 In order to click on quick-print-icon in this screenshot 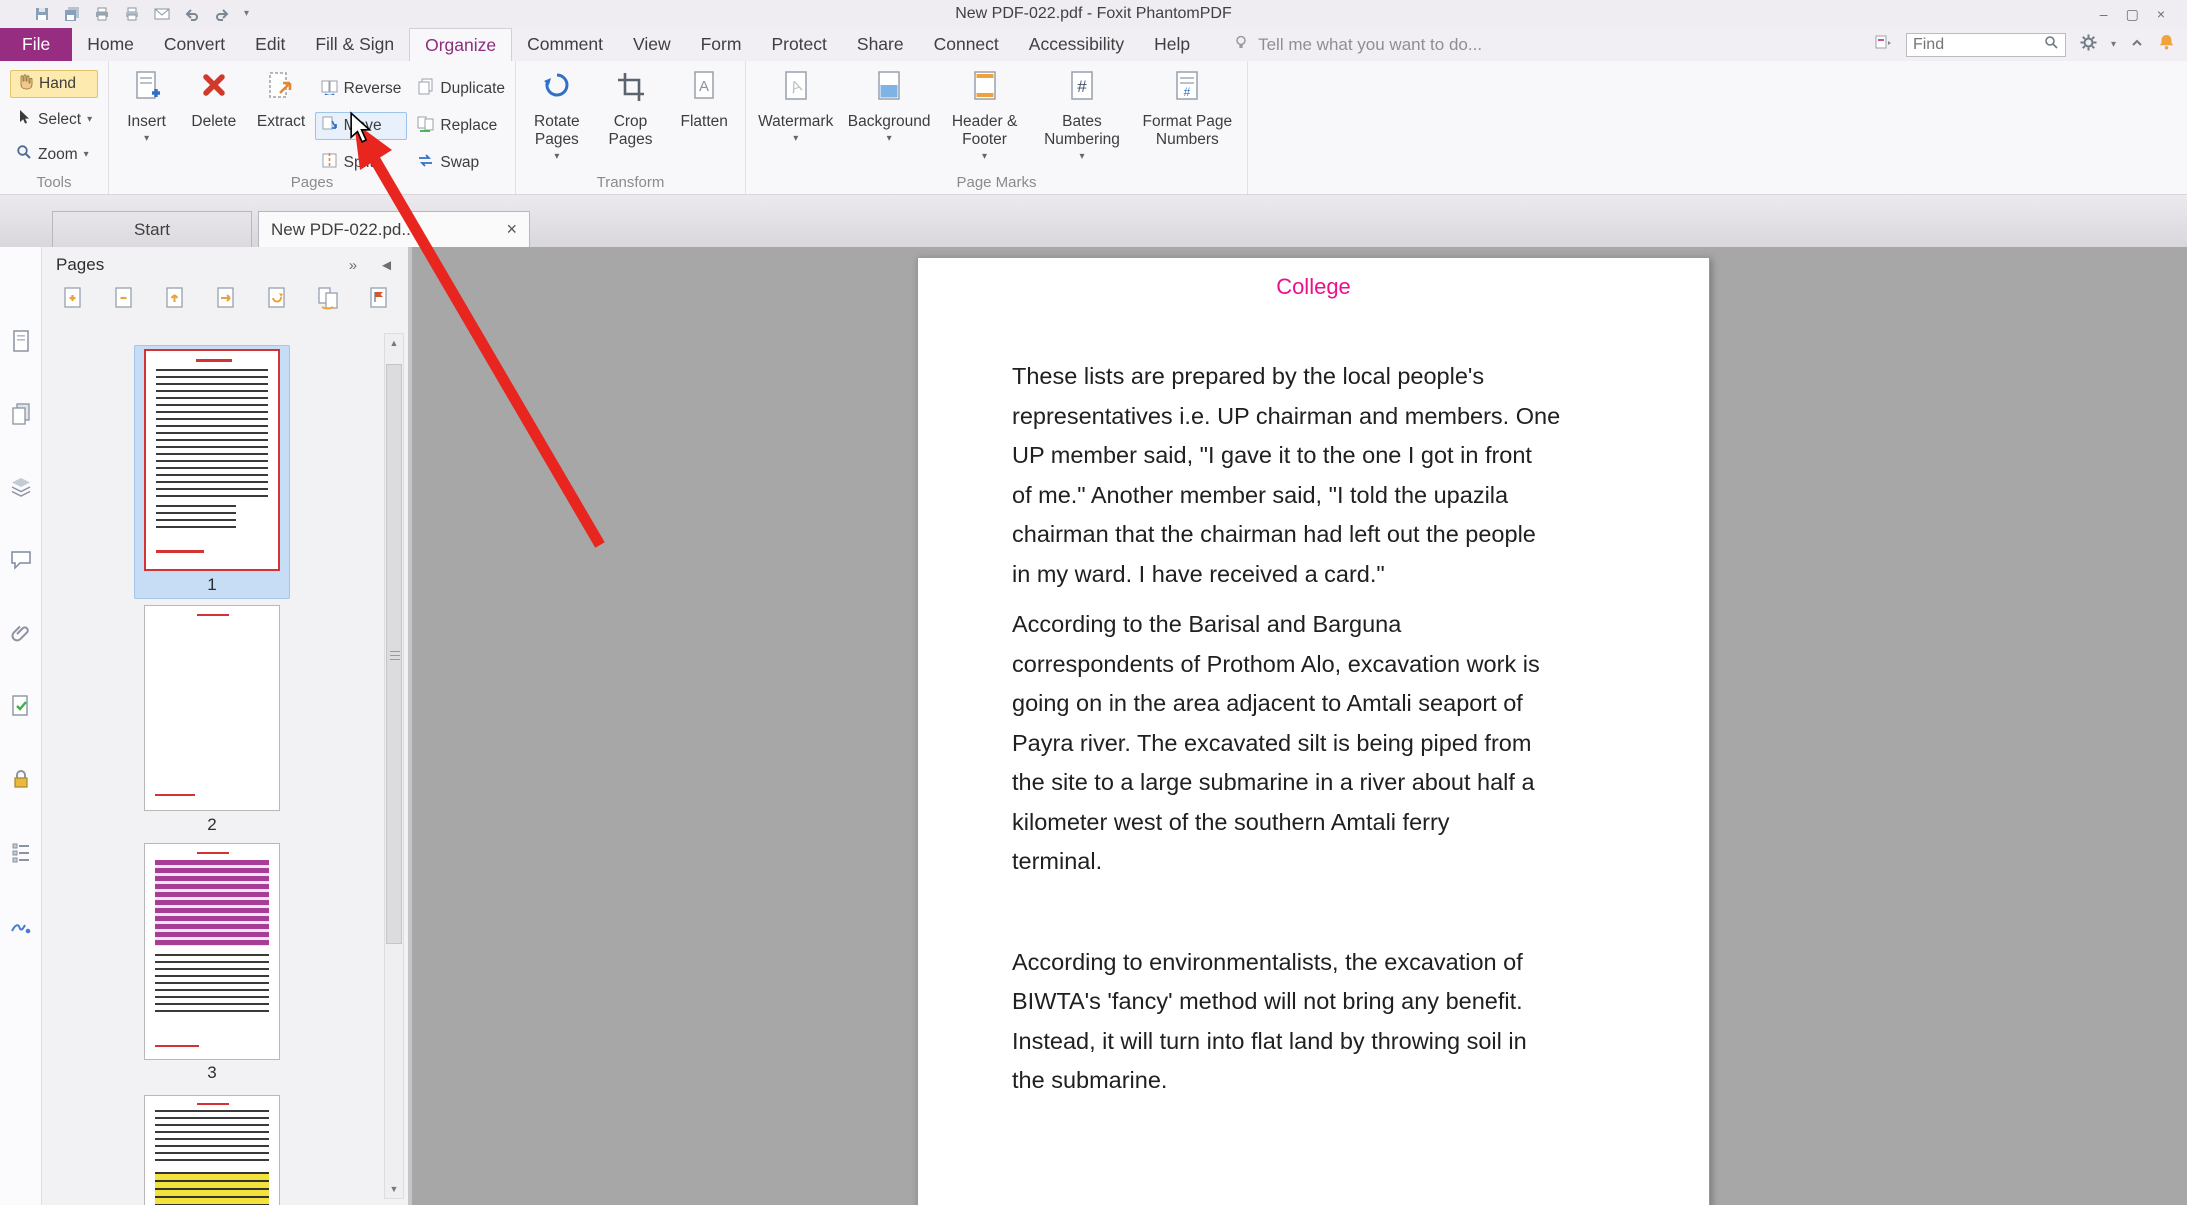, I will do `click(132, 14)`.